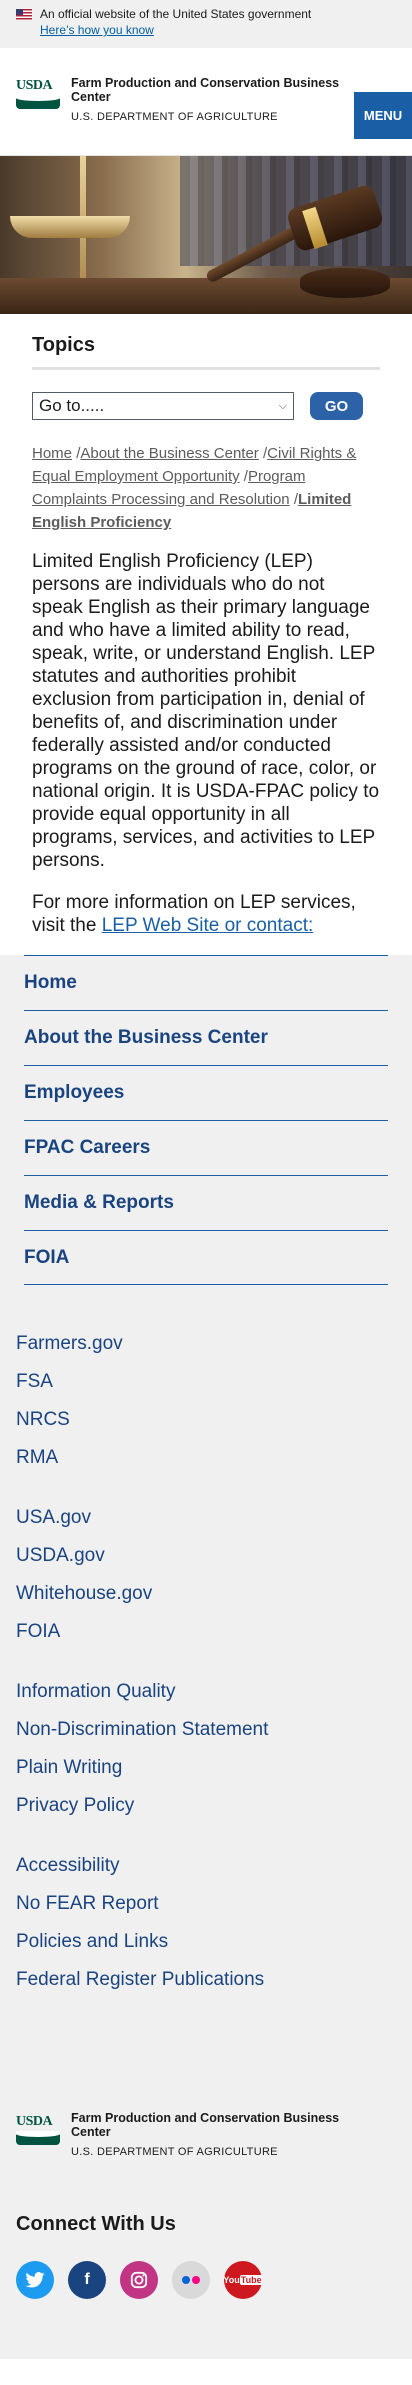 This screenshot has height=2385, width=412. What do you see at coordinates (163, 406) in the screenshot?
I see `goto-select: Go to..... ⌵` at bounding box center [163, 406].